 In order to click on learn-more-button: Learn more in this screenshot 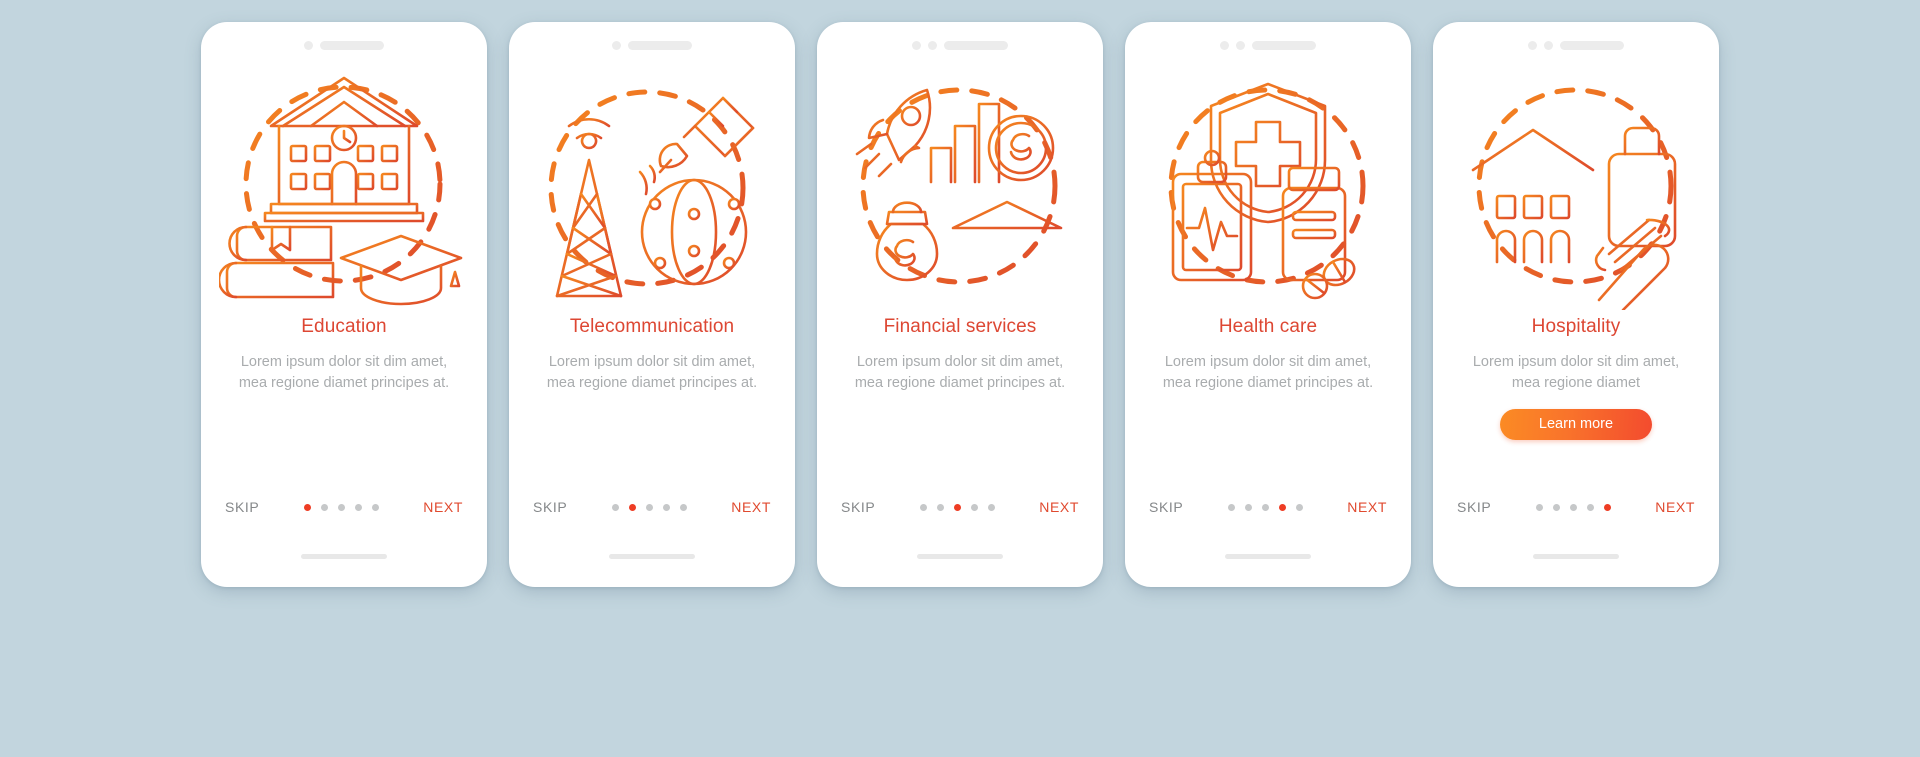, I will do `click(1576, 424)`.